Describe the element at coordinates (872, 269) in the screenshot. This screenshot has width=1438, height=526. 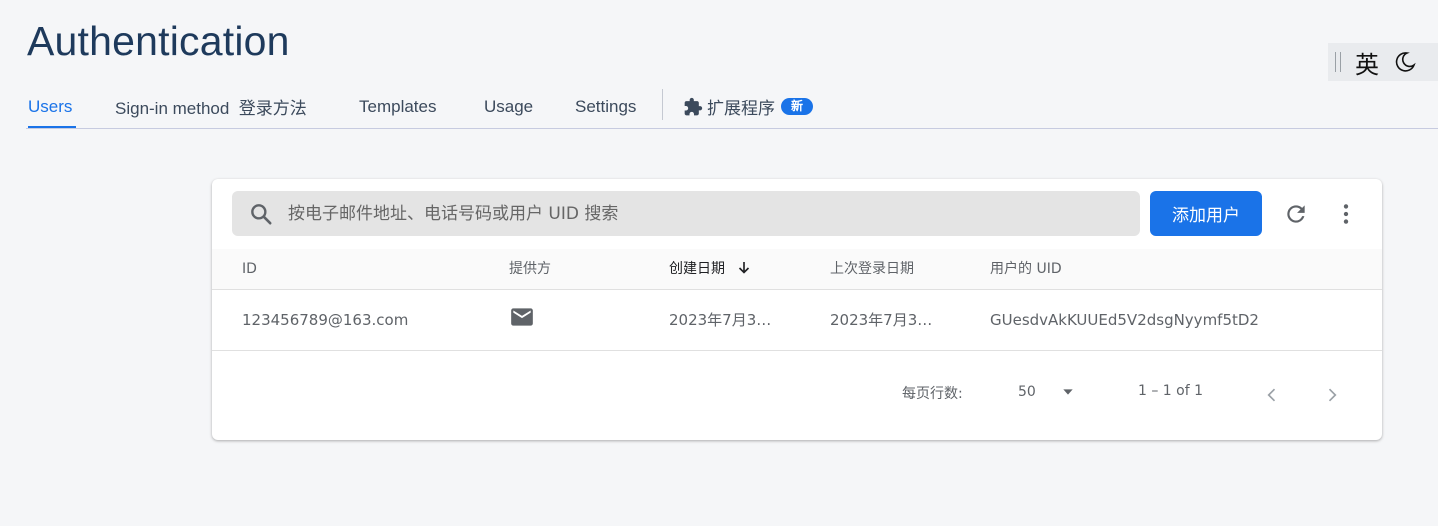
I see `column-header-last-sign-in: 上次登录日期` at that location.